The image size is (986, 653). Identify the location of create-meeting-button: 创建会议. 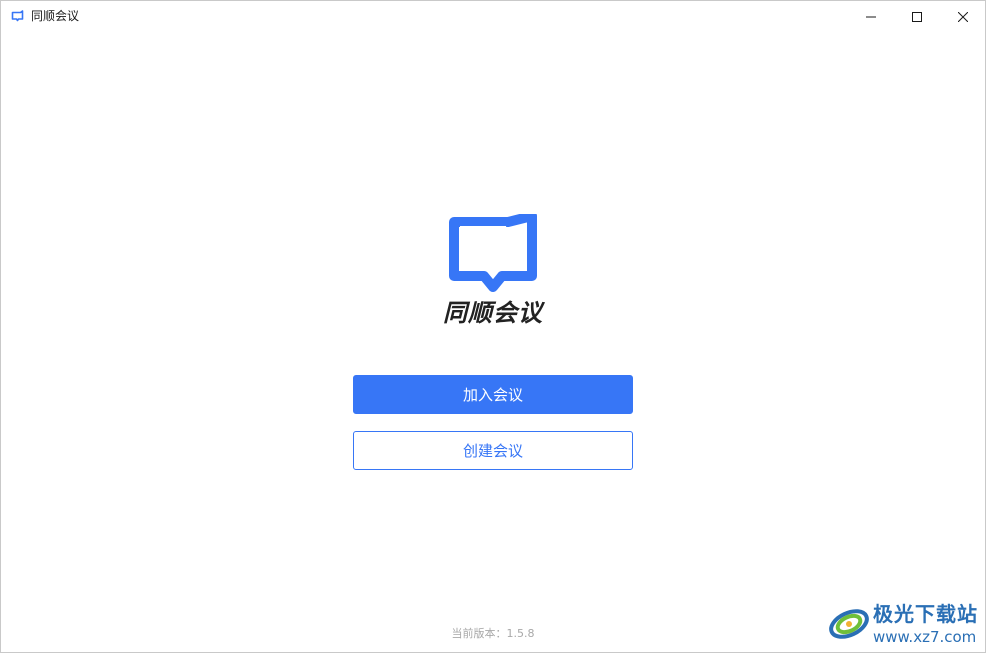
(493, 450).